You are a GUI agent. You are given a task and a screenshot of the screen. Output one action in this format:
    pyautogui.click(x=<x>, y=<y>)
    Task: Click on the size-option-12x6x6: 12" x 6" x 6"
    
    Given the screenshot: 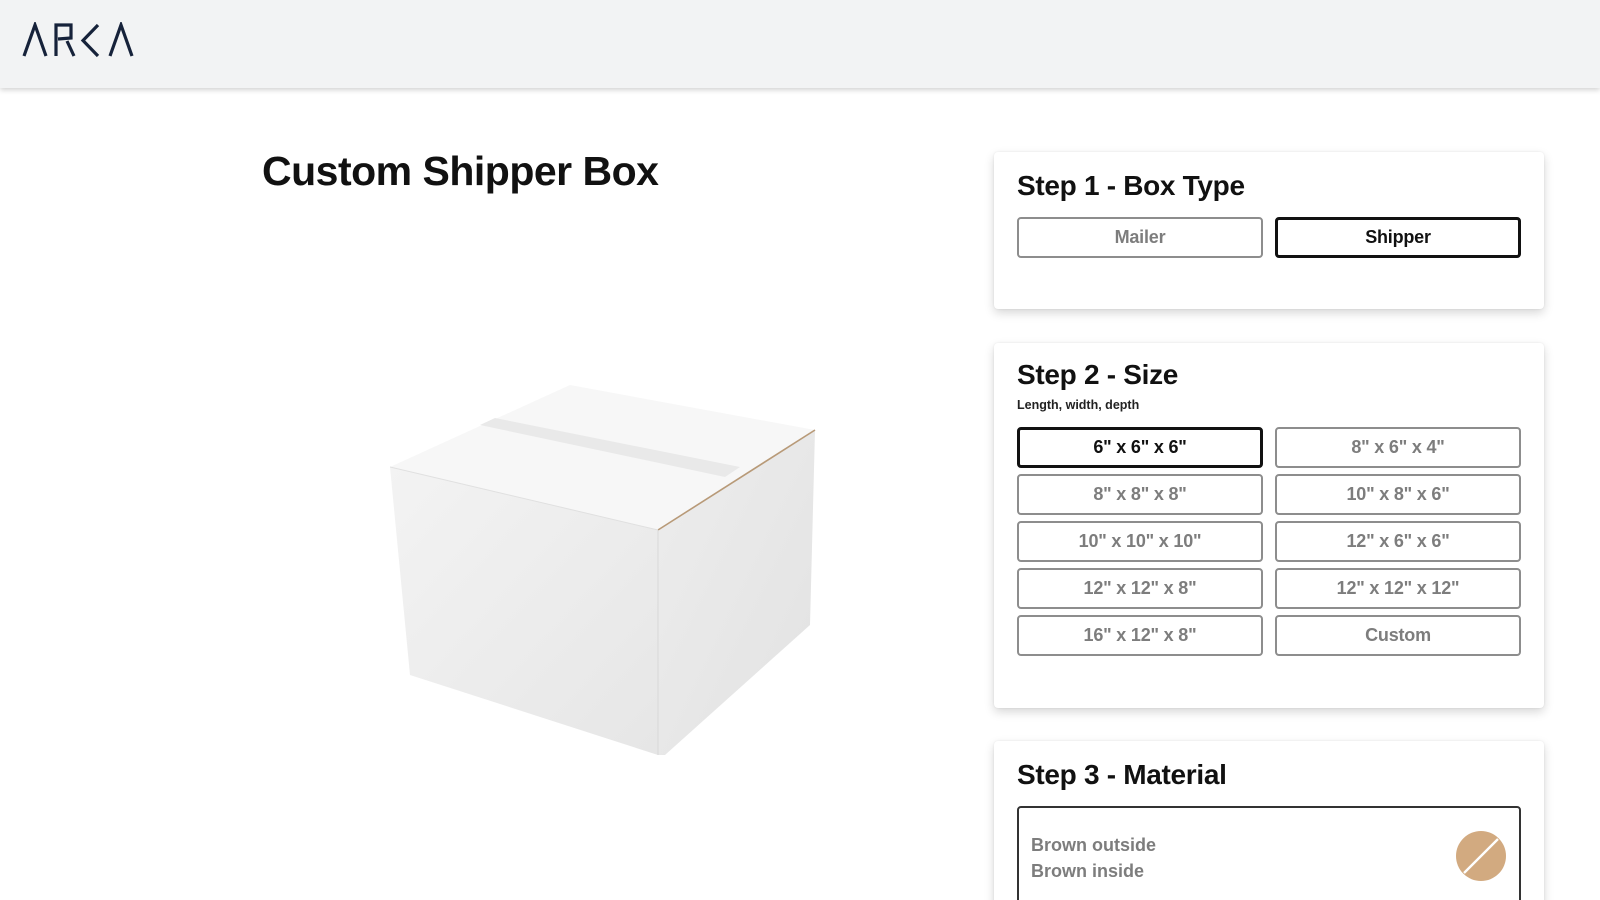 What is the action you would take?
    pyautogui.click(x=1398, y=541)
    